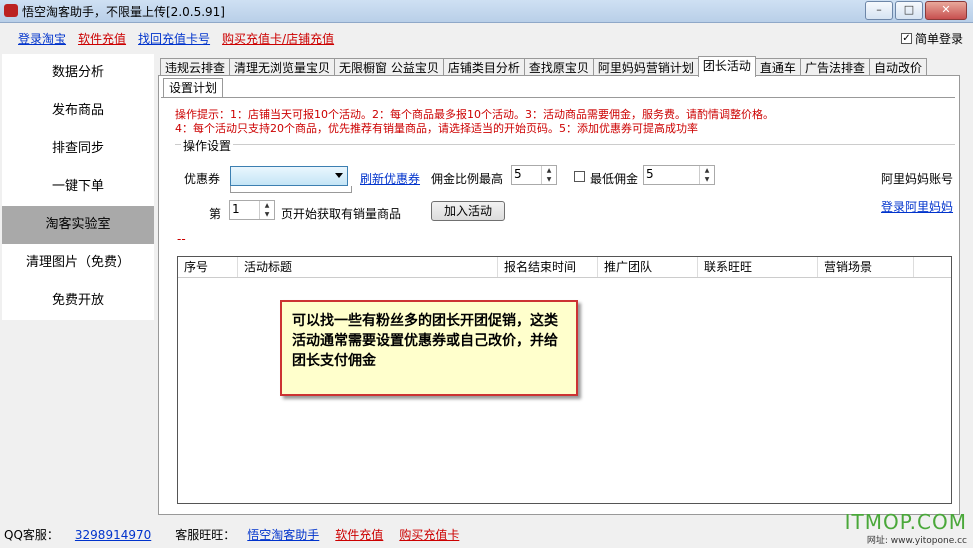 The image size is (973, 548). I want to click on subtab-settings-plan: 设置计划, so click(193, 87).